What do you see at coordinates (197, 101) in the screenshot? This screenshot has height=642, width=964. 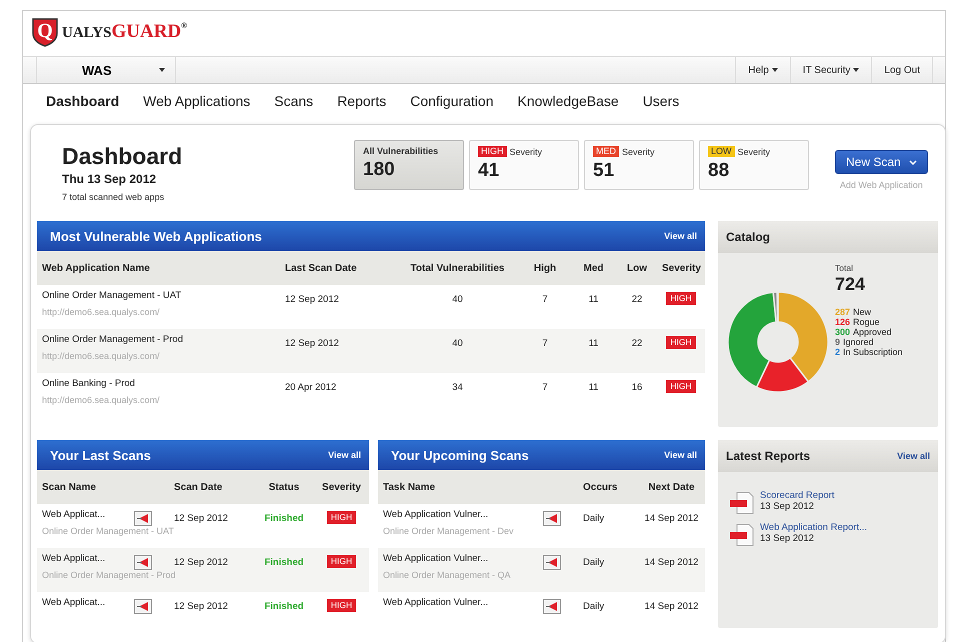 I see `nav-tab: Web Applications` at bounding box center [197, 101].